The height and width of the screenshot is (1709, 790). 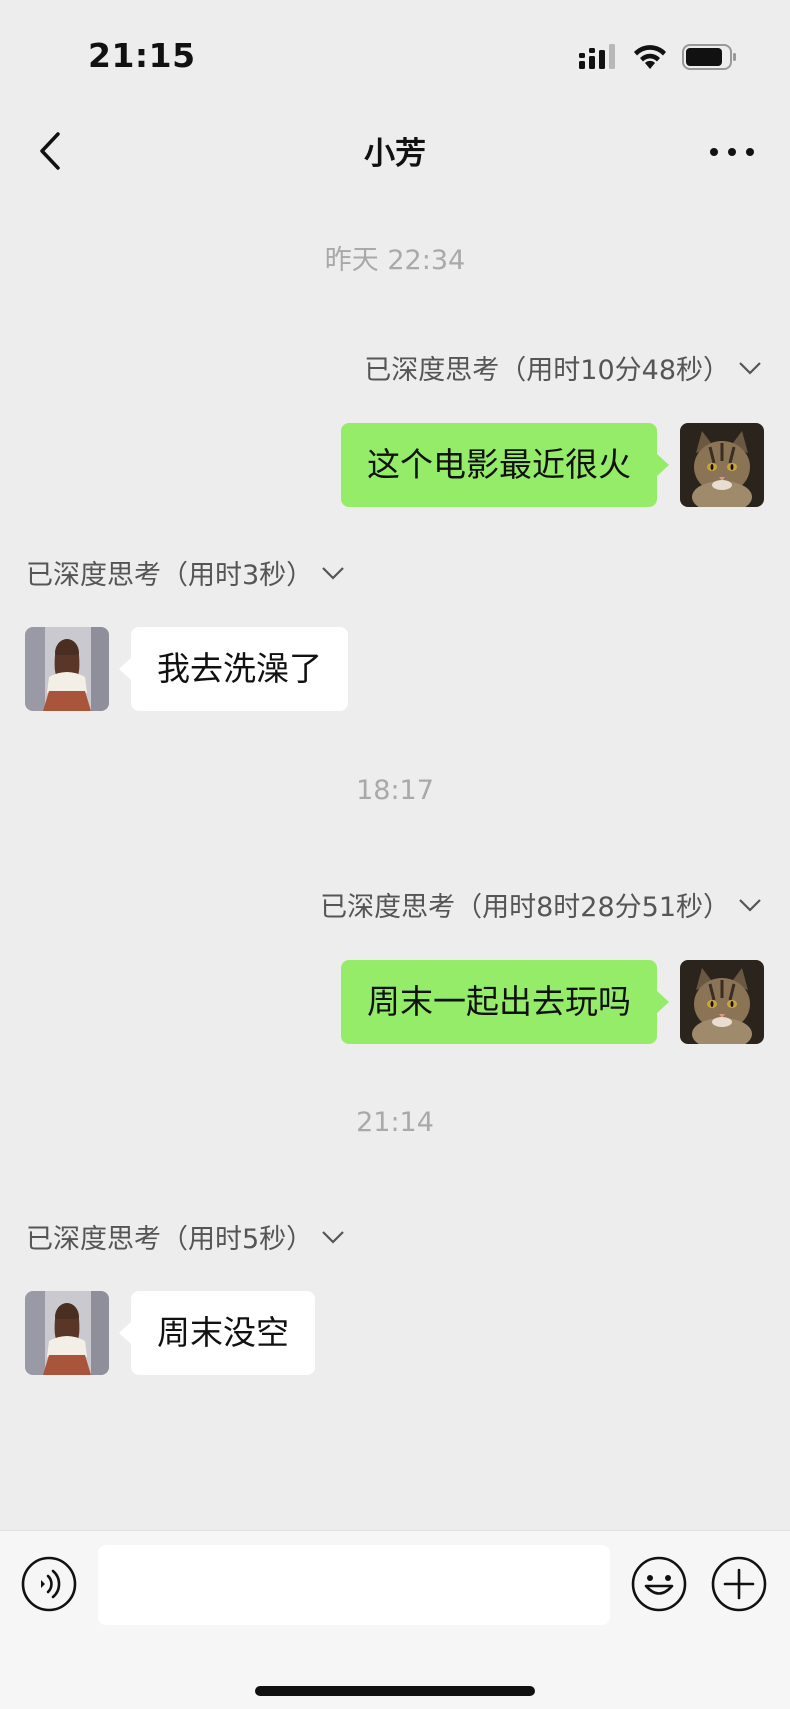 I want to click on home-indicator, so click(x=395, y=1691).